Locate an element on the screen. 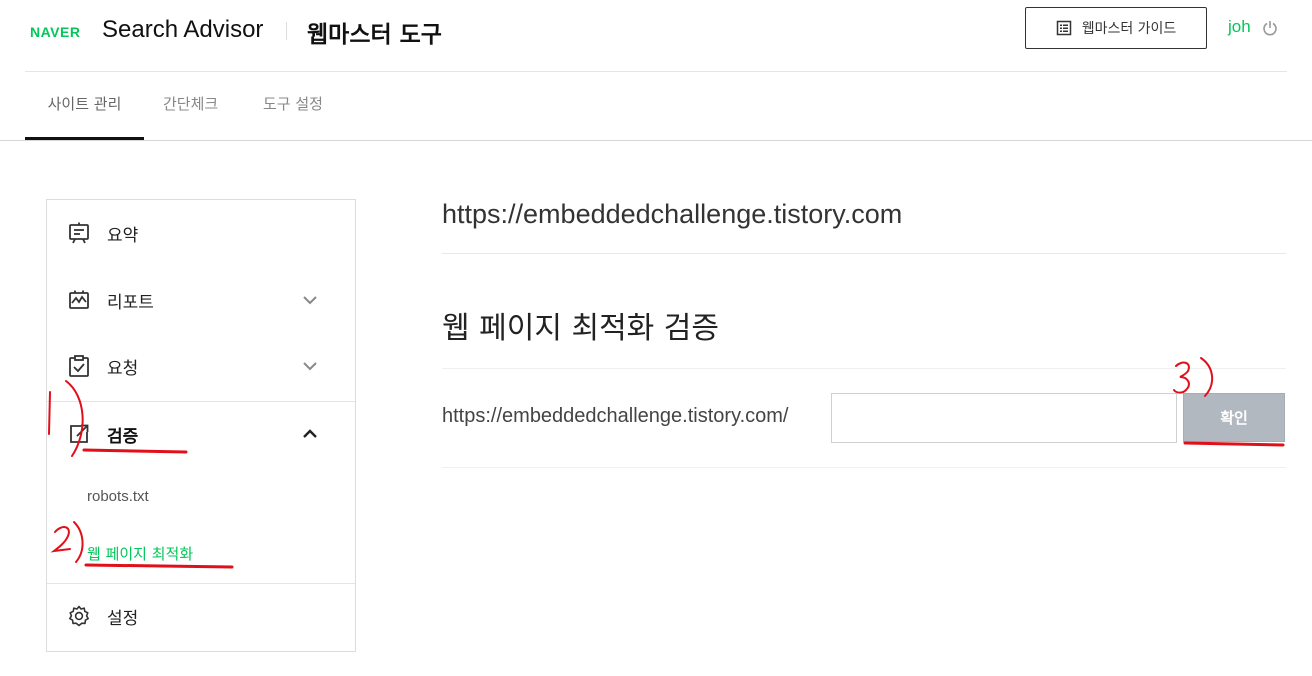 The image size is (1312, 676). annotation-underline-confirm is located at coordinates (1234, 444).